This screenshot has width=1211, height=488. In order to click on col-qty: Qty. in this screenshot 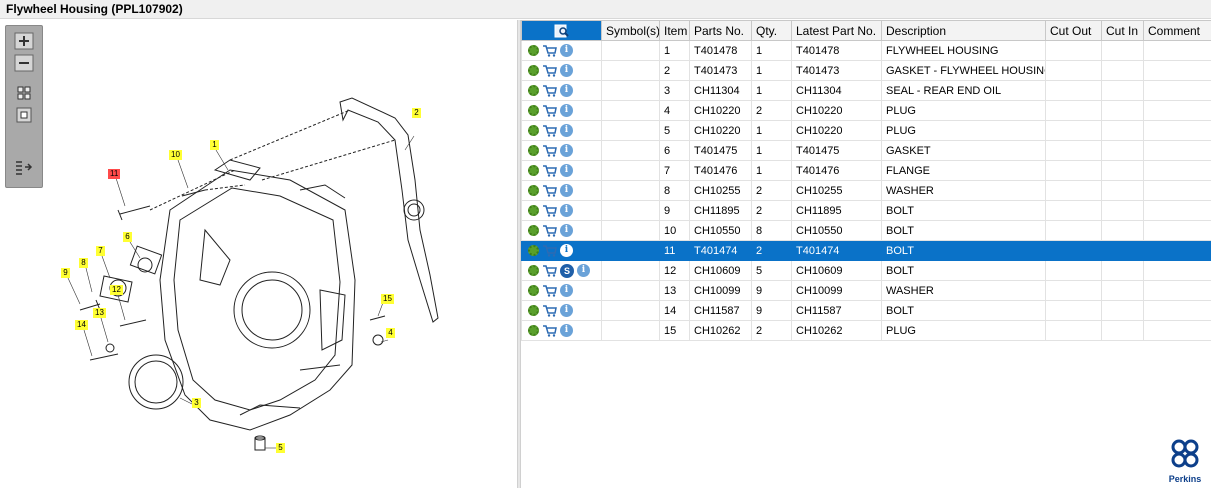, I will do `click(771, 30)`.